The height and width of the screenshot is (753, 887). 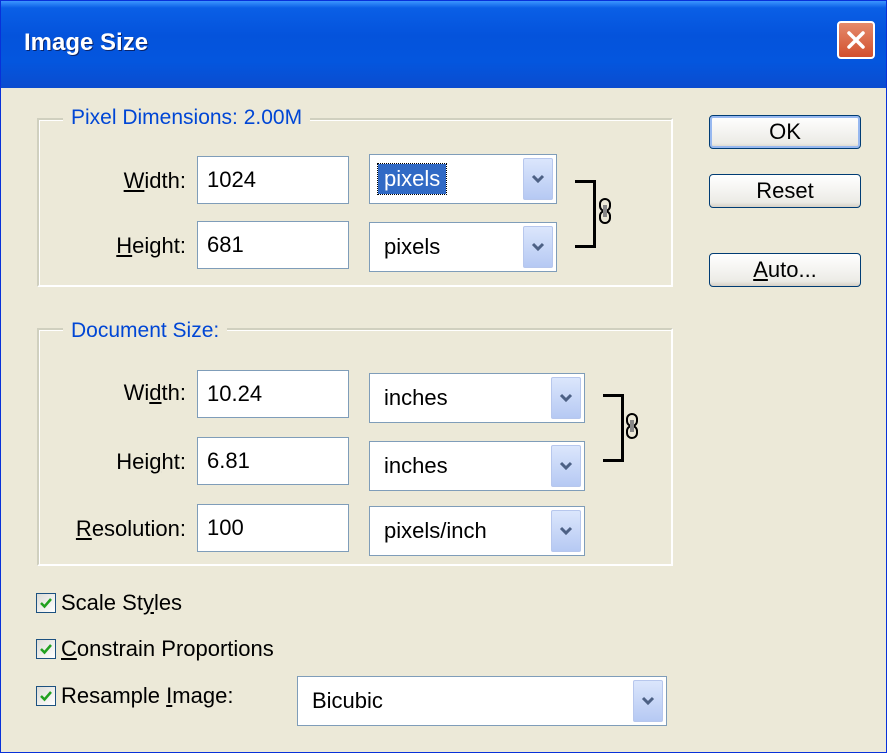 What do you see at coordinates (273, 528) in the screenshot?
I see `resolution-input: 100` at bounding box center [273, 528].